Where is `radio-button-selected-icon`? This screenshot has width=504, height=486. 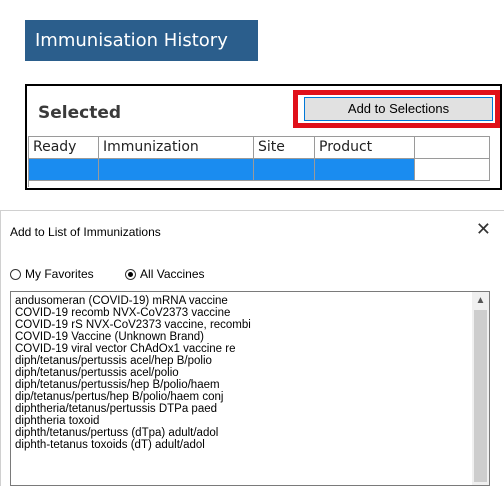
radio-button-selected-icon is located at coordinates (131, 274).